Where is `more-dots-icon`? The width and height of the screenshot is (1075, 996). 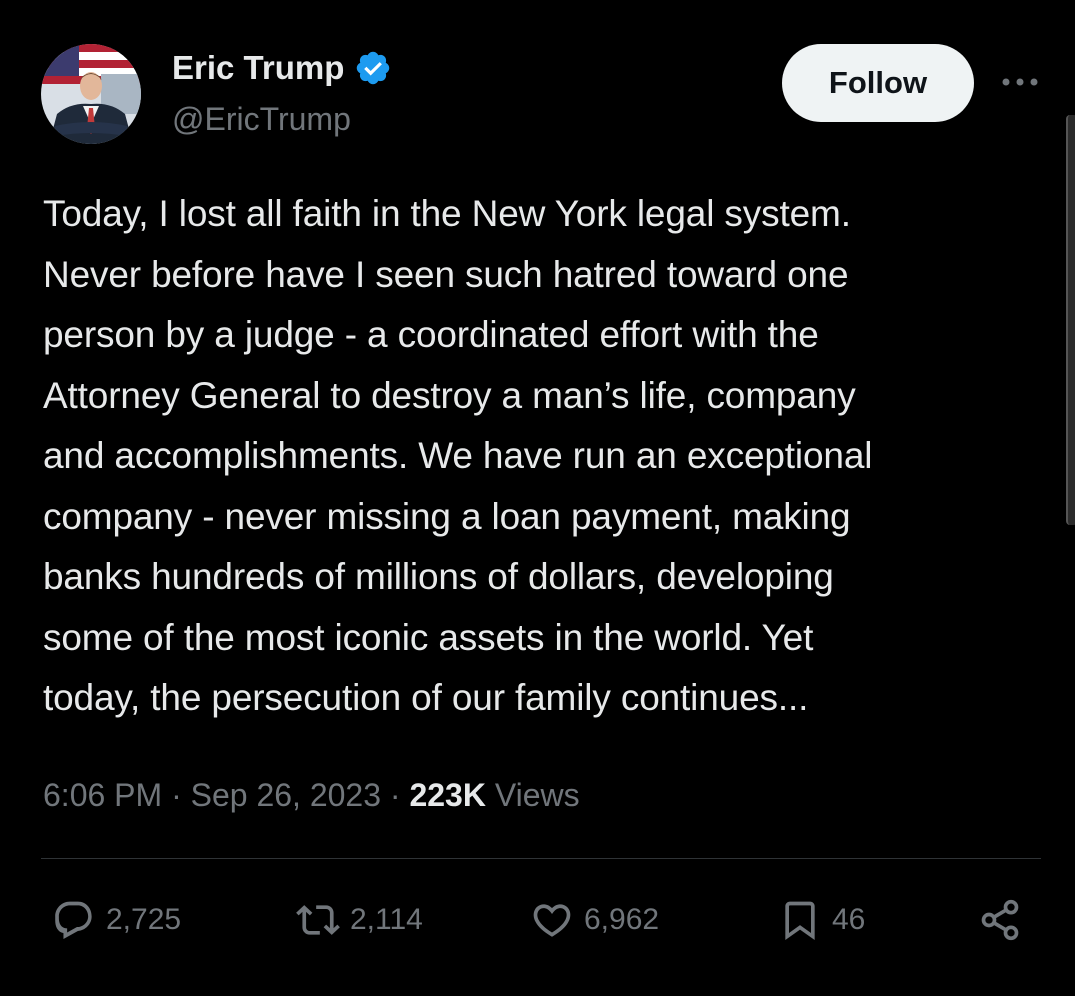
more-dots-icon is located at coordinates (1020, 82).